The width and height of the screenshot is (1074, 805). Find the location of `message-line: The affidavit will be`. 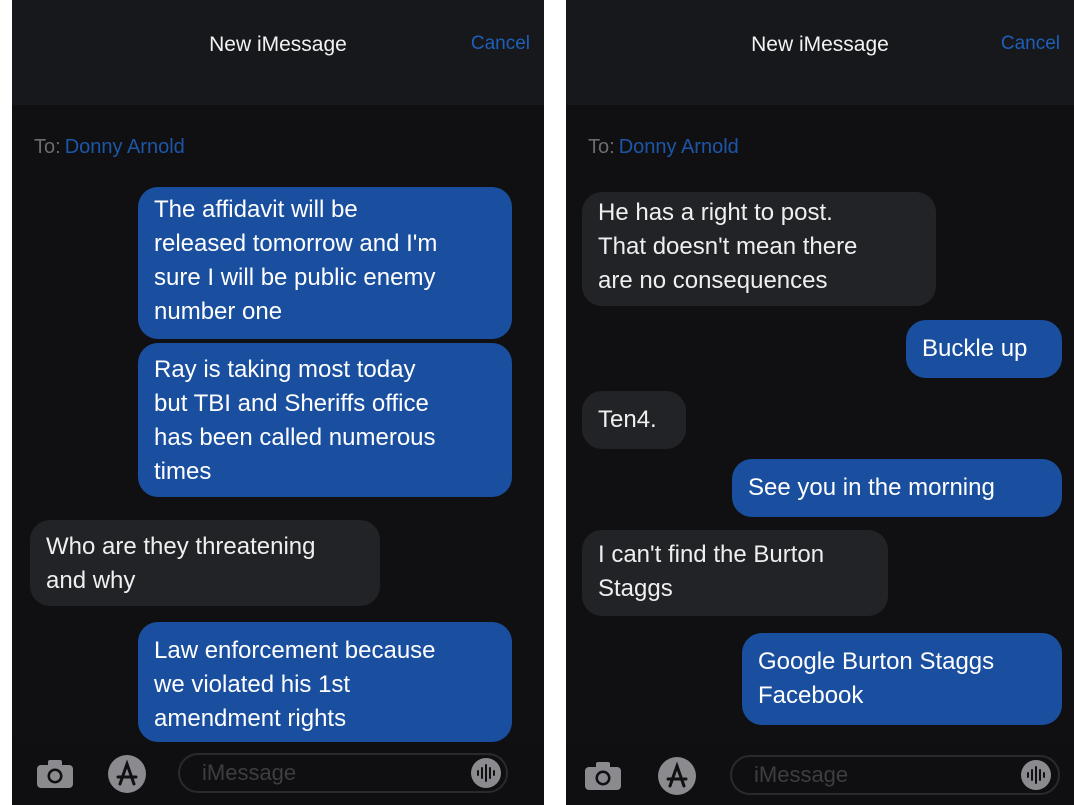

message-line: The affidavit will be is located at coordinates (256, 209).